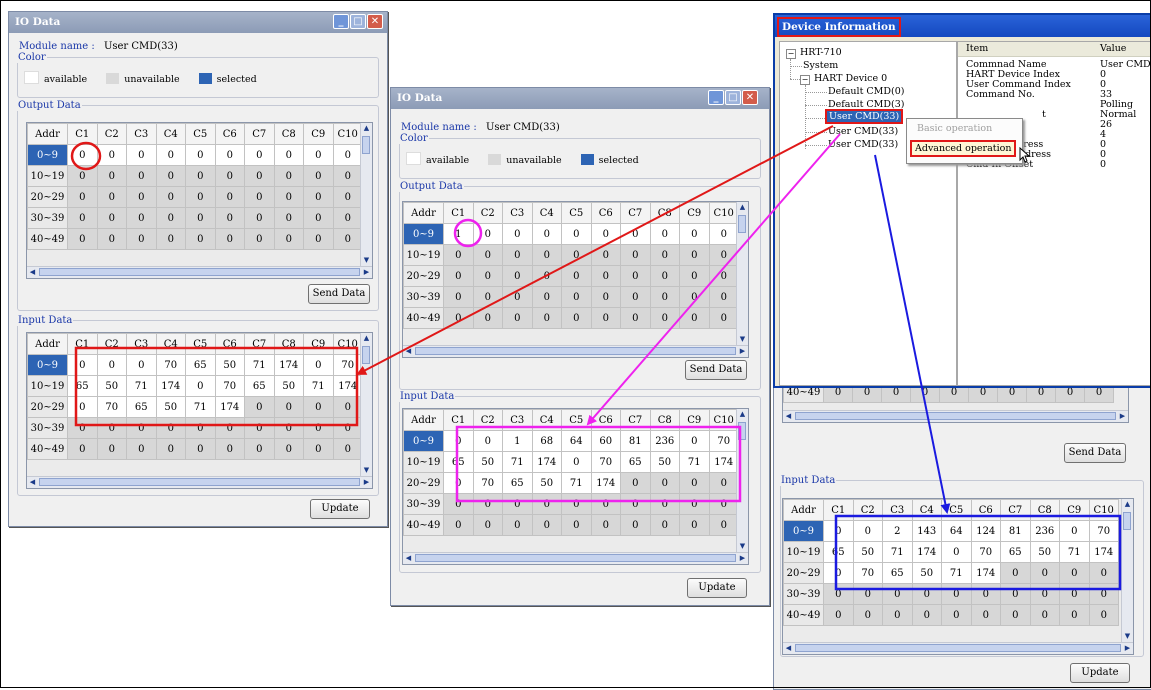  Describe the element at coordinates (713, 279) in the screenshot. I see `arrow-magenta` at that location.